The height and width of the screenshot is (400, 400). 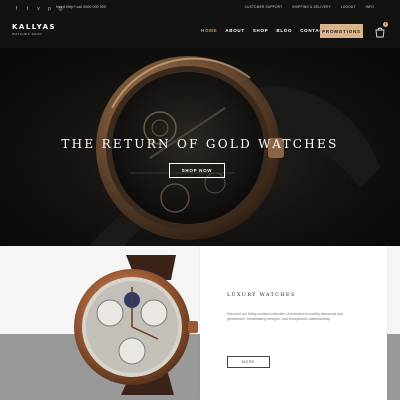 I want to click on nav-home: HOME, so click(x=209, y=30).